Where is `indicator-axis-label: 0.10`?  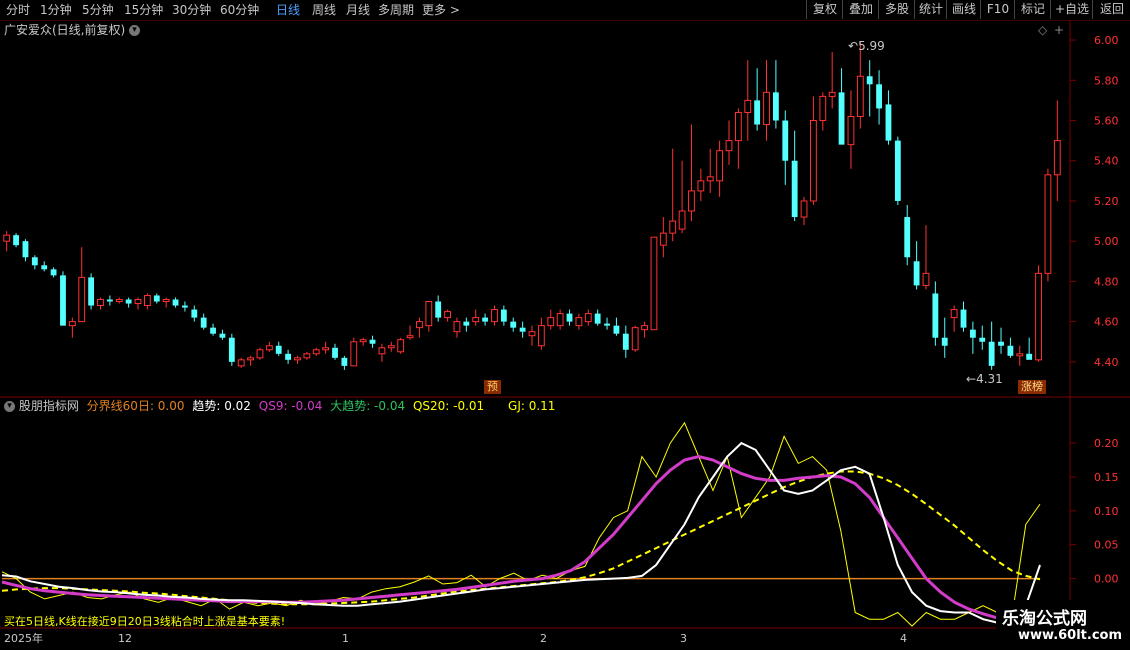
indicator-axis-label: 0.10 is located at coordinates (1106, 511).